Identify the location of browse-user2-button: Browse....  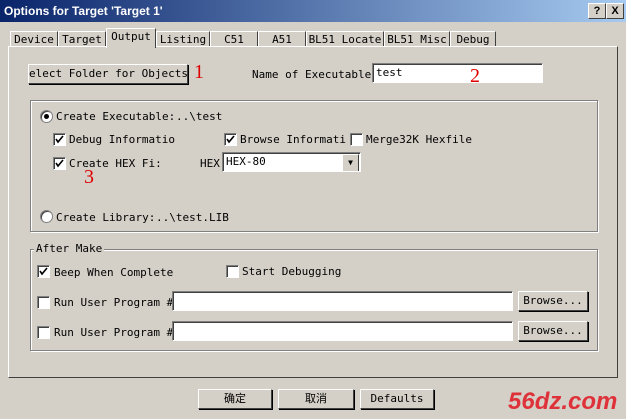
(553, 331).